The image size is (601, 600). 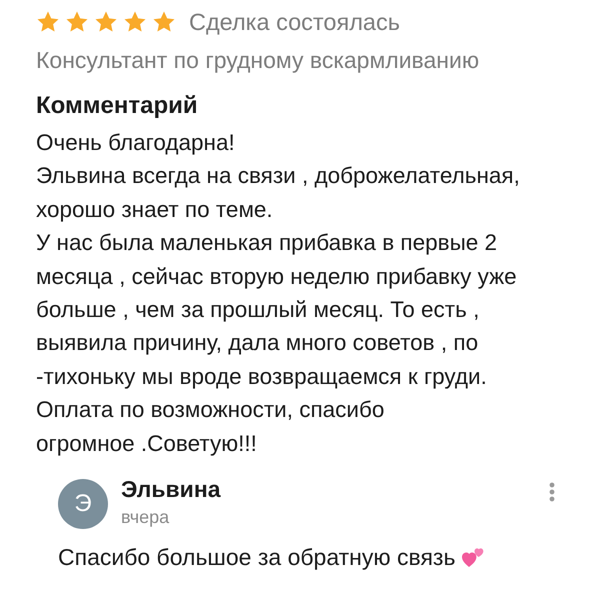 I want to click on deal-status: Сделка состоялась, so click(x=294, y=22).